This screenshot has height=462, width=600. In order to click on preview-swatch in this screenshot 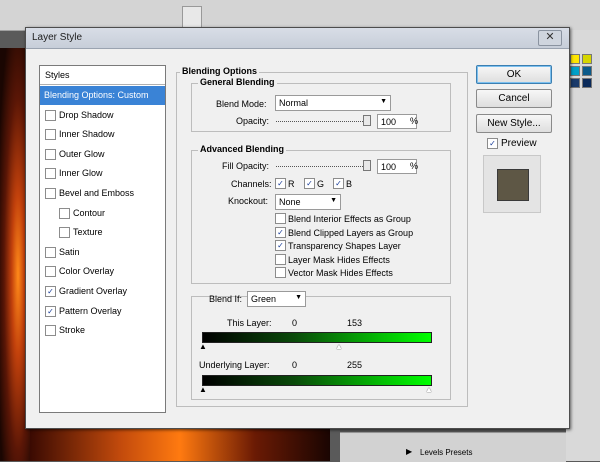, I will do `click(513, 185)`.